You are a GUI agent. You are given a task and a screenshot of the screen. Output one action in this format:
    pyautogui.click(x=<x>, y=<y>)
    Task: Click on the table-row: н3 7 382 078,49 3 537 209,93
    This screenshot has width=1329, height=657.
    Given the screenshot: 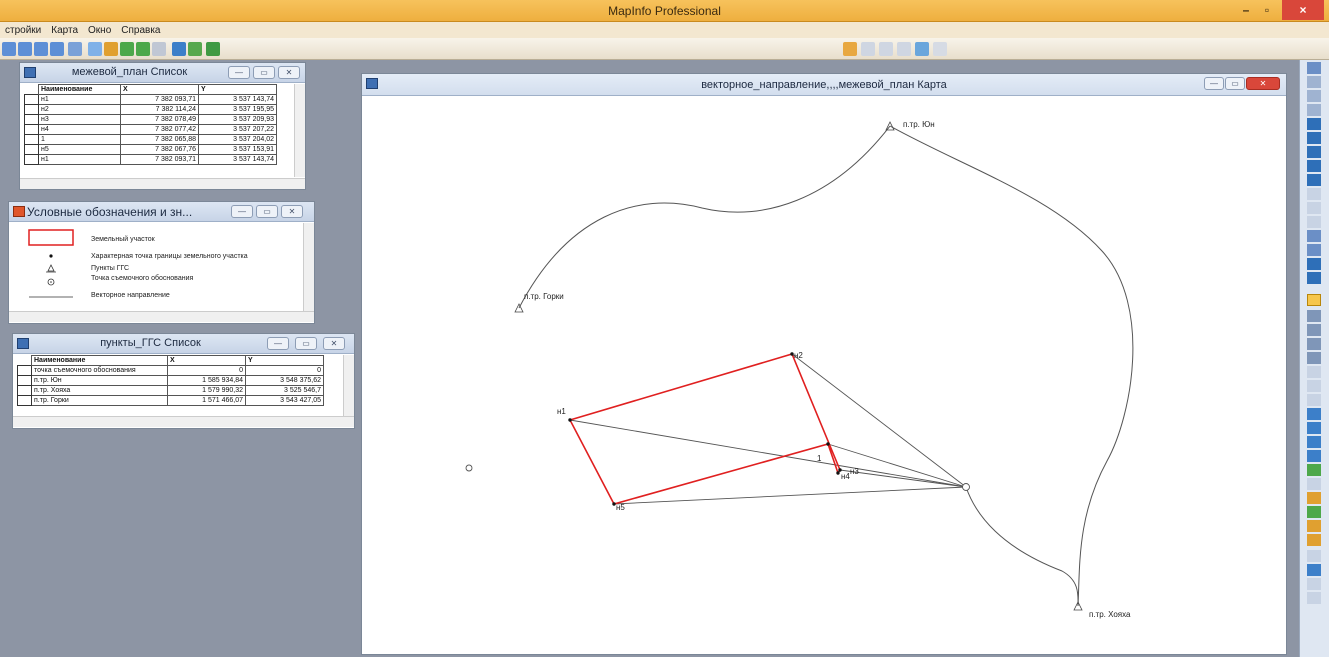 What is the action you would take?
    pyautogui.click(x=150, y=119)
    